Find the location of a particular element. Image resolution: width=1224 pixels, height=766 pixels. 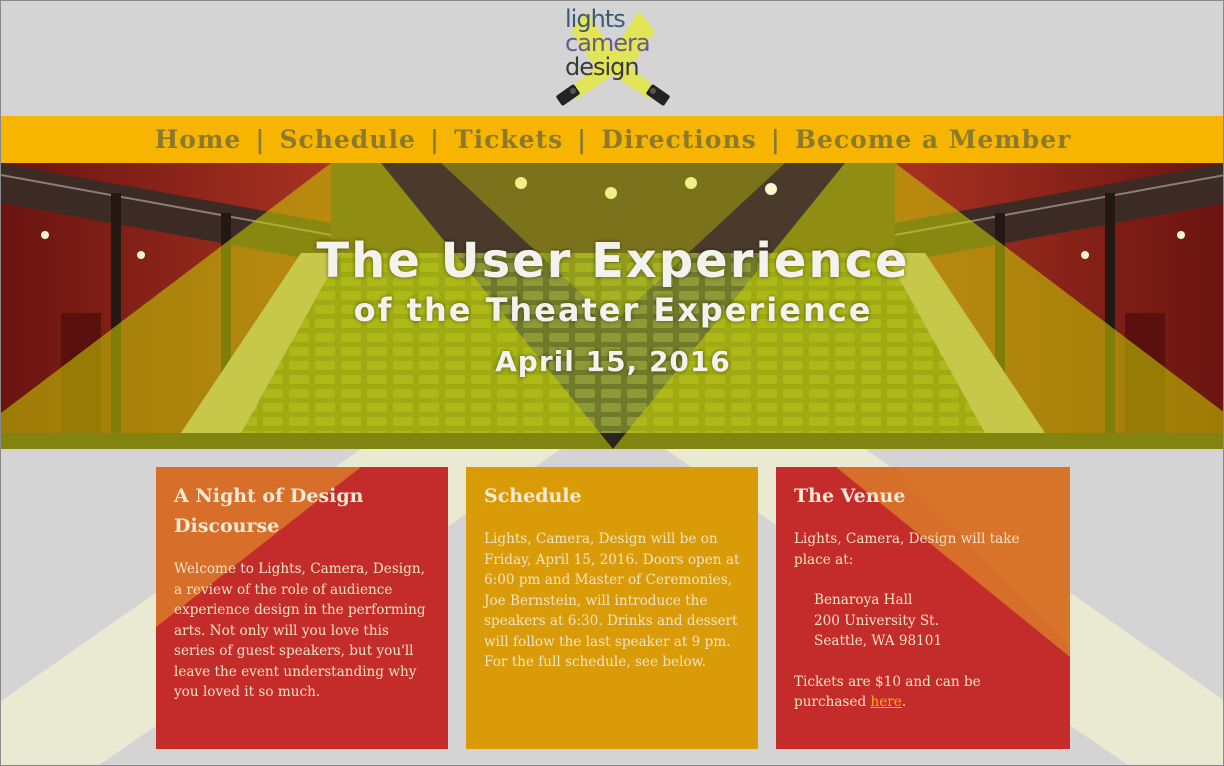

logo-line-lights: lights is located at coordinates (595, 19).